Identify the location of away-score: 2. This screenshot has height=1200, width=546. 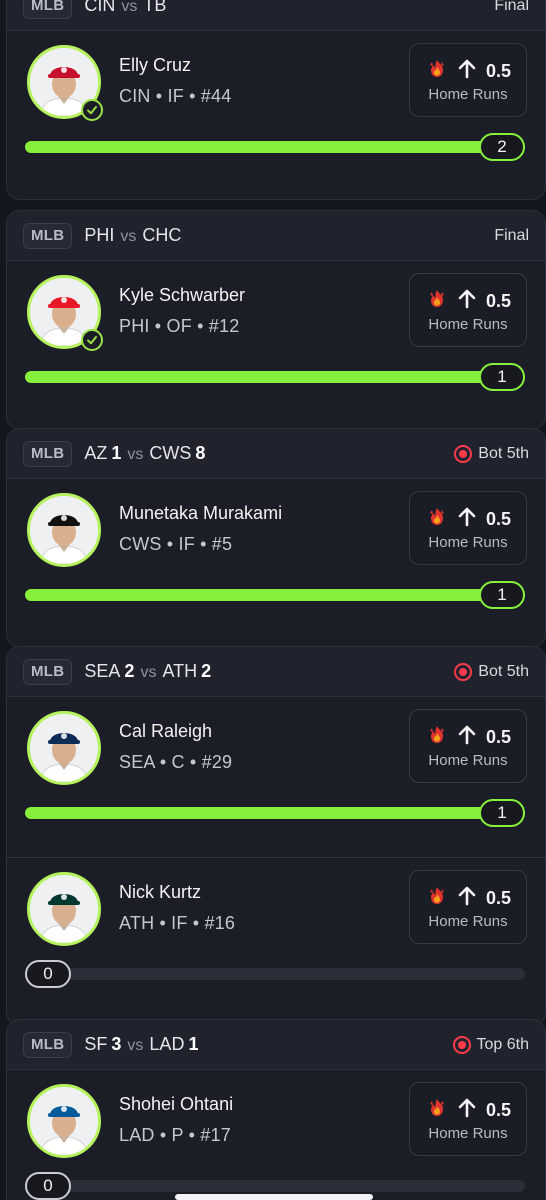
(206, 671).